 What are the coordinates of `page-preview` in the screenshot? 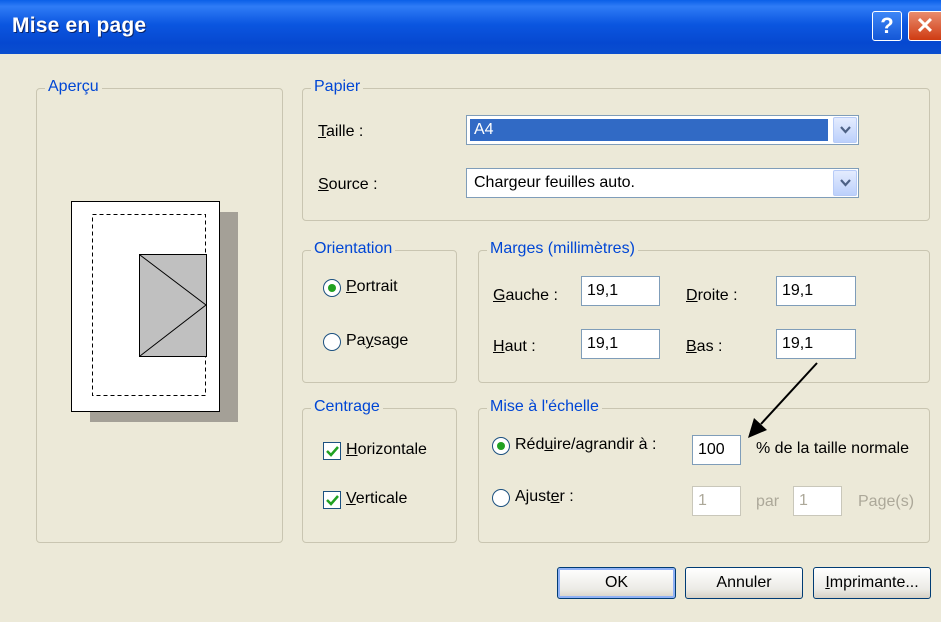 It's located at (154, 311).